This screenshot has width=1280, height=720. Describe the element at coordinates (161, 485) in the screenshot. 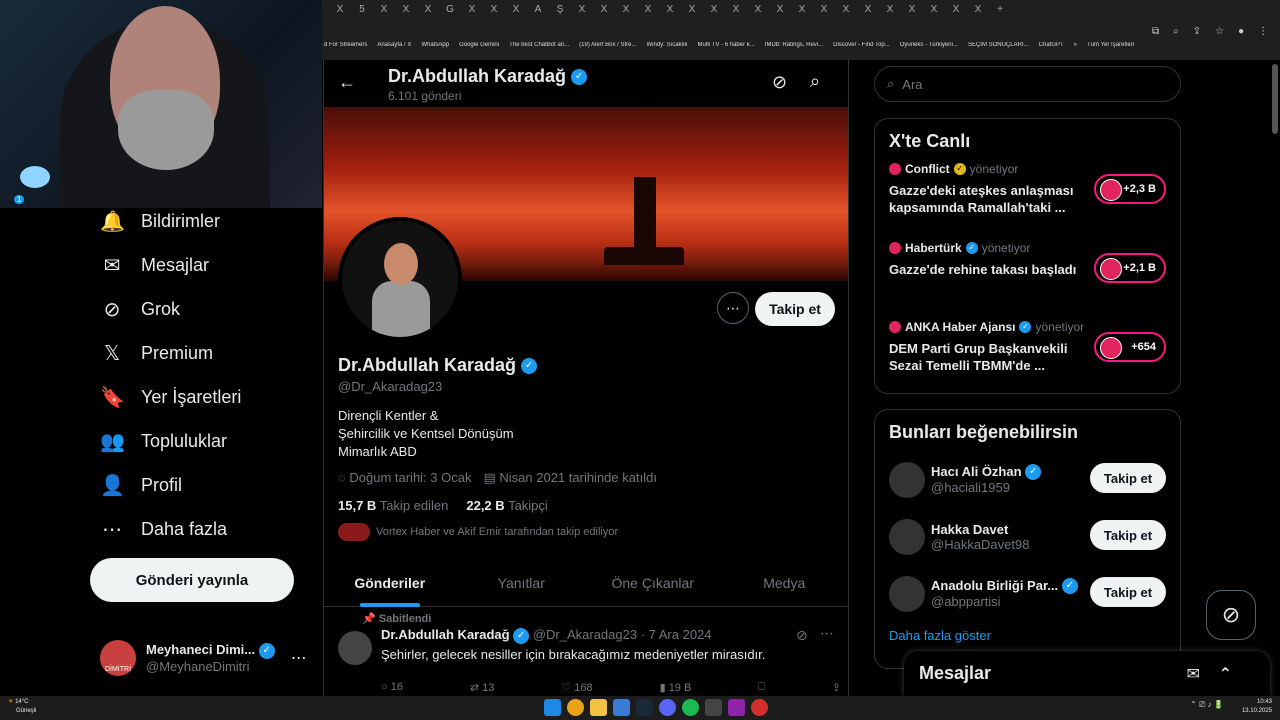

I see `nav-item-profil: 👤 Profil` at that location.